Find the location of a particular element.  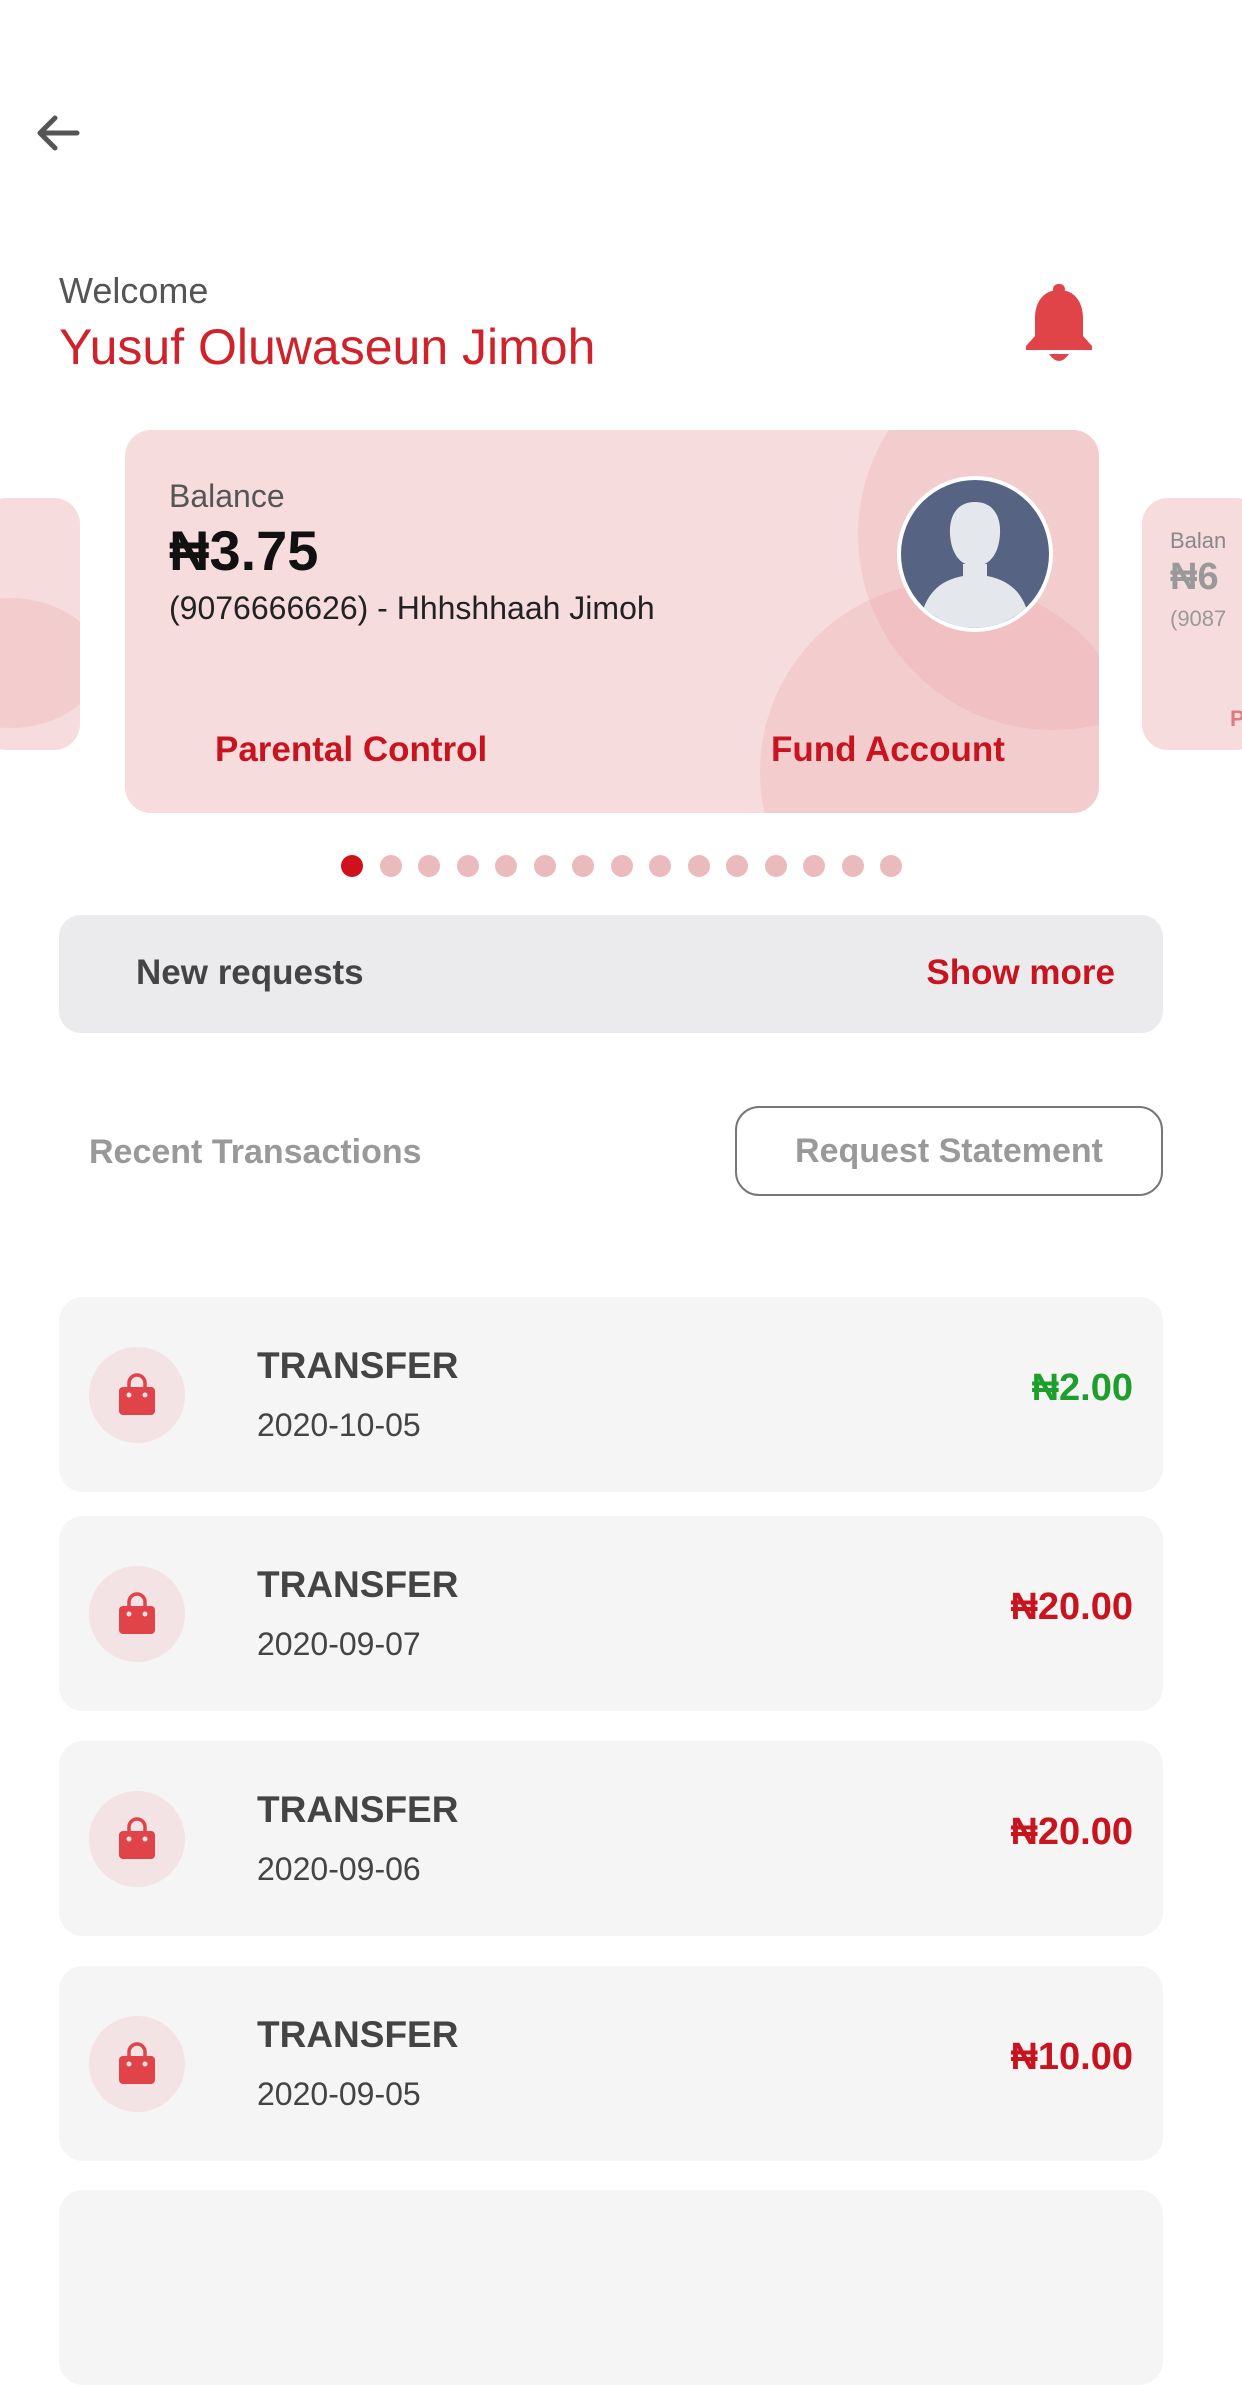

carousel-pager is located at coordinates (621, 866).